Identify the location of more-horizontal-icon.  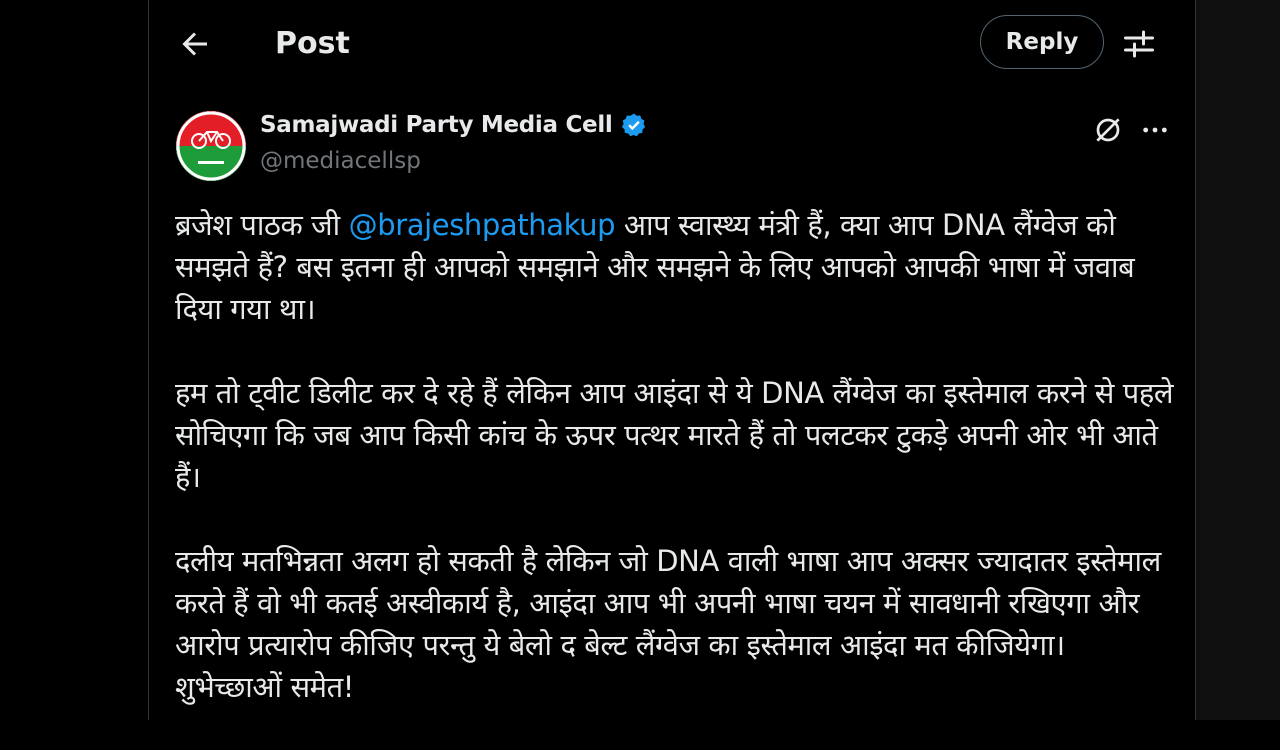
(1155, 130).